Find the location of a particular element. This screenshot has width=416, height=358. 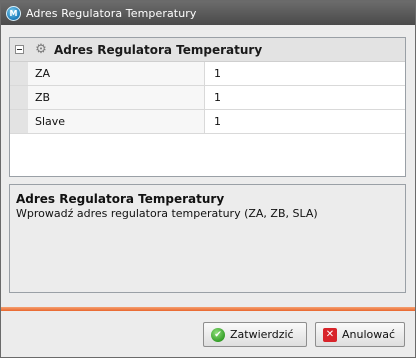

button-bar: ✔ Zatwierdzić ✕ Anulować is located at coordinates (208, 334).